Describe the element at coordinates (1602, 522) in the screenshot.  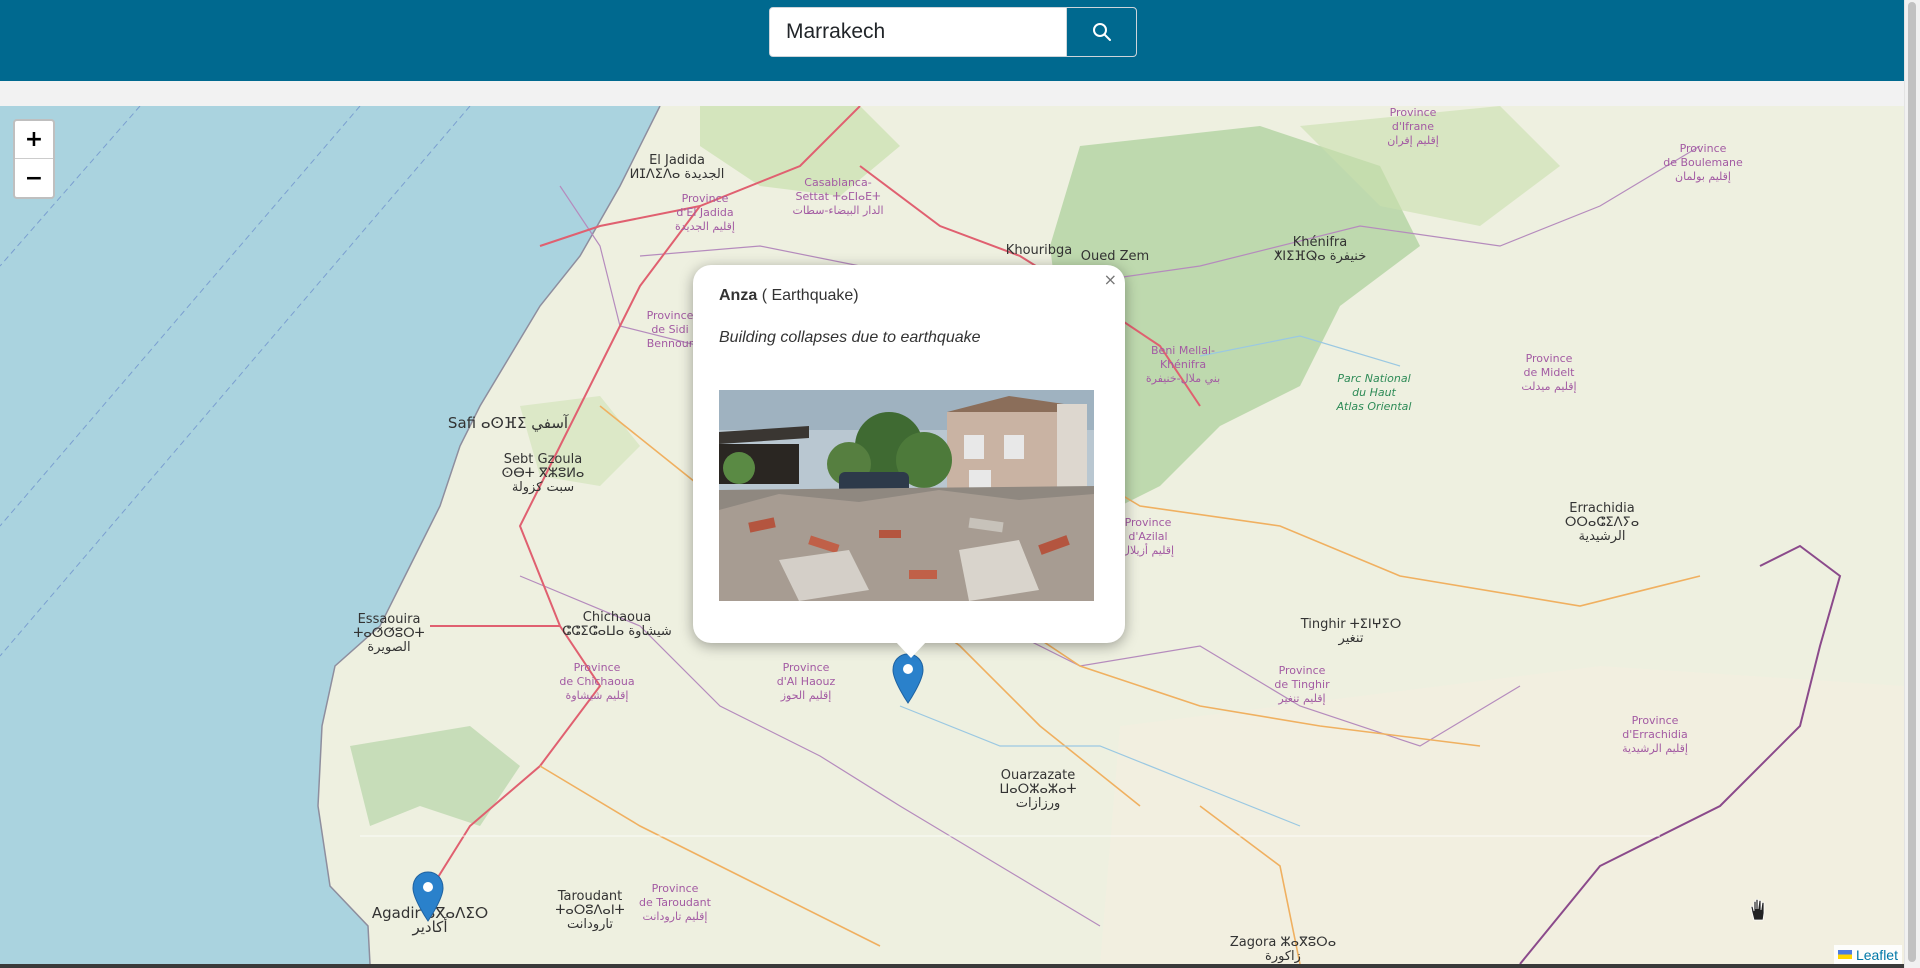
I see `map-label-errachidia: Errachidia ⵔⵔⴰⵛⵉⴷⵢⴰ الرشيدية` at that location.